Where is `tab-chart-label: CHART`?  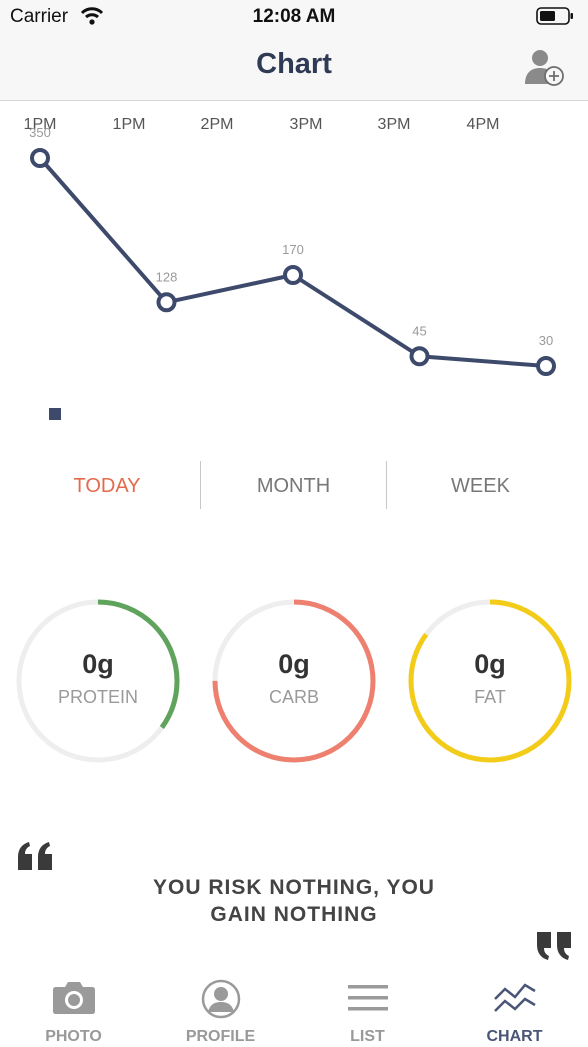 tab-chart-label: CHART is located at coordinates (514, 1036).